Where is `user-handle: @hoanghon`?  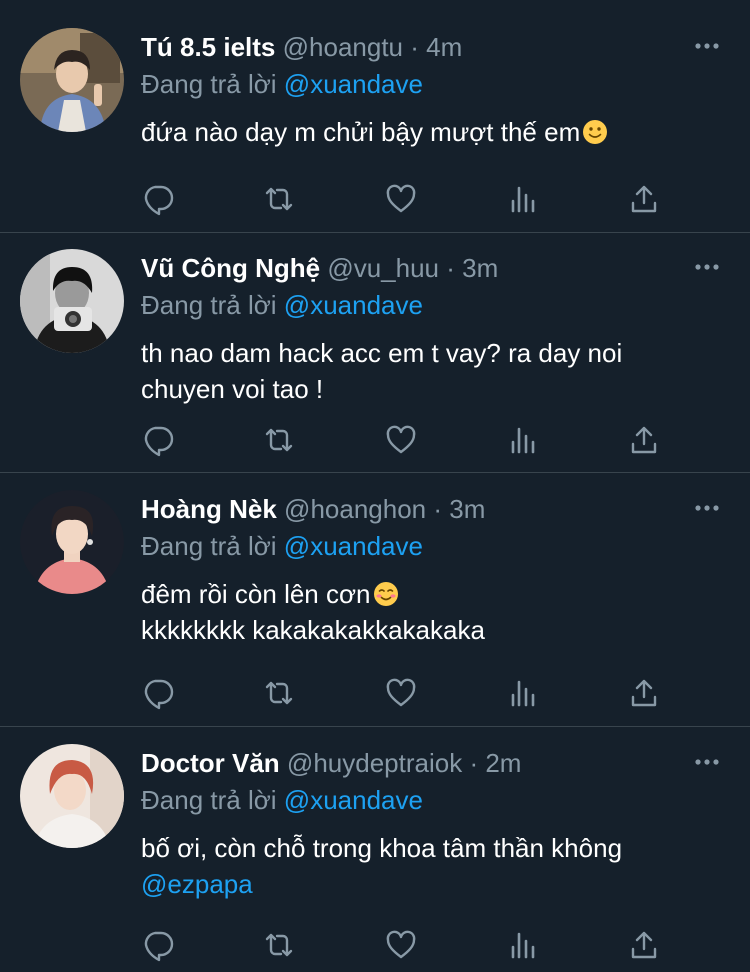 user-handle: @hoanghon is located at coordinates (355, 509).